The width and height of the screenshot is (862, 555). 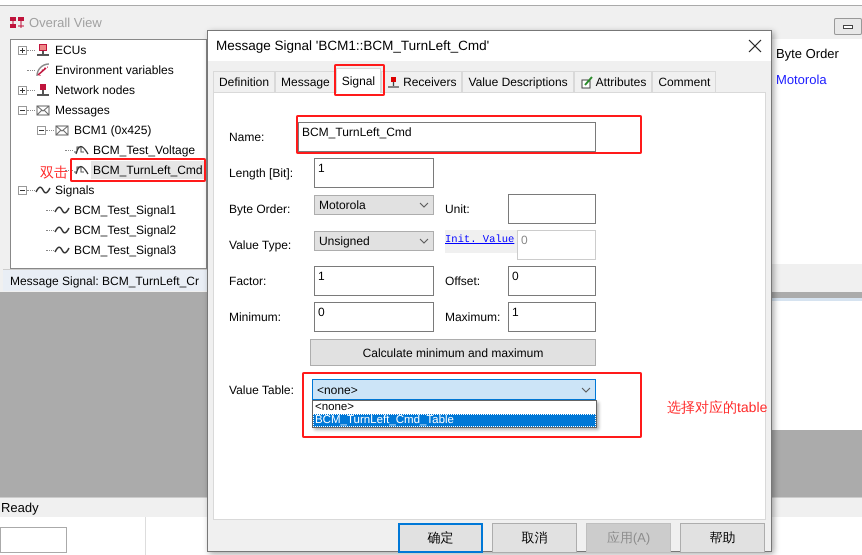 I want to click on tree-item: BCM_Test_Signal2, so click(x=125, y=230).